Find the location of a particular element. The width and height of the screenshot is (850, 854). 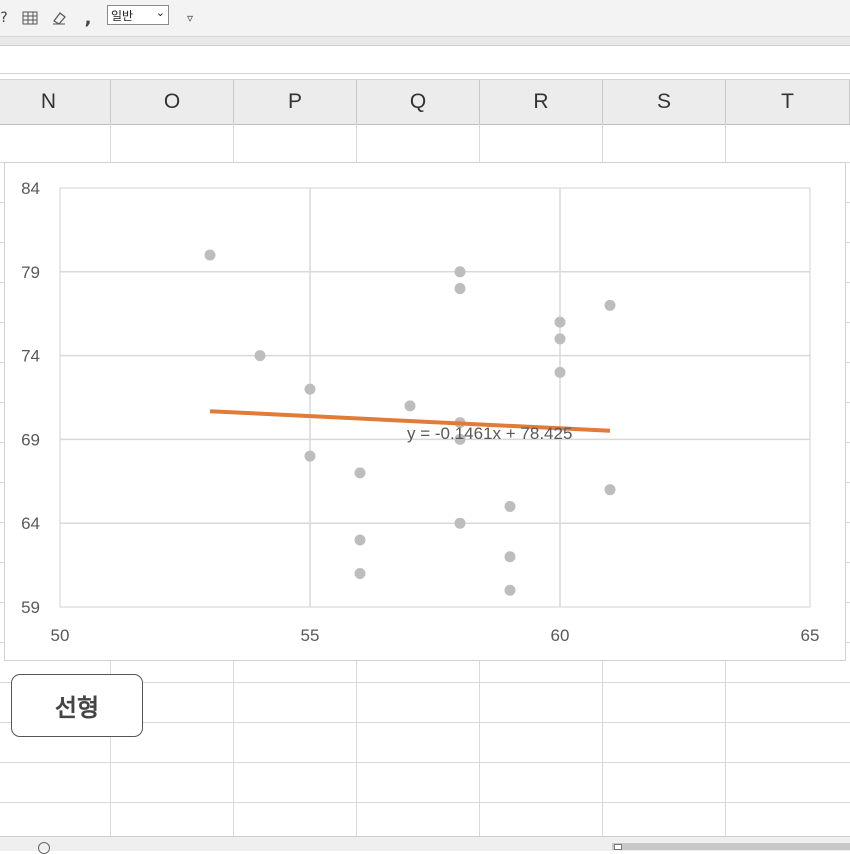

ribbon-separator is located at coordinates (425, 41).